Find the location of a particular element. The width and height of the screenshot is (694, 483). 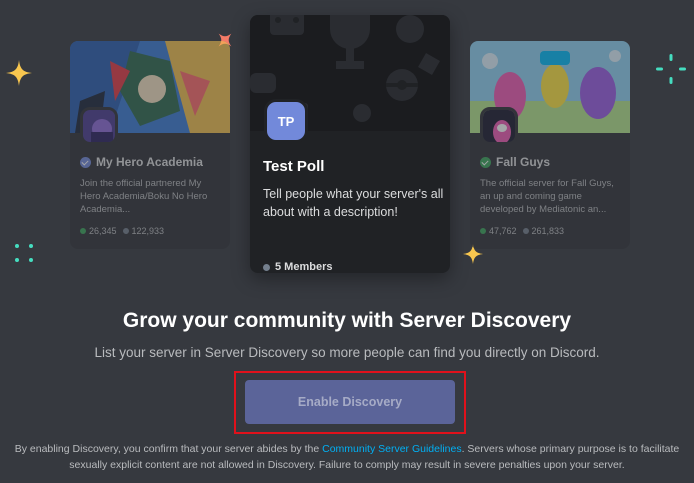

member-count: 261,833 is located at coordinates (548, 231).